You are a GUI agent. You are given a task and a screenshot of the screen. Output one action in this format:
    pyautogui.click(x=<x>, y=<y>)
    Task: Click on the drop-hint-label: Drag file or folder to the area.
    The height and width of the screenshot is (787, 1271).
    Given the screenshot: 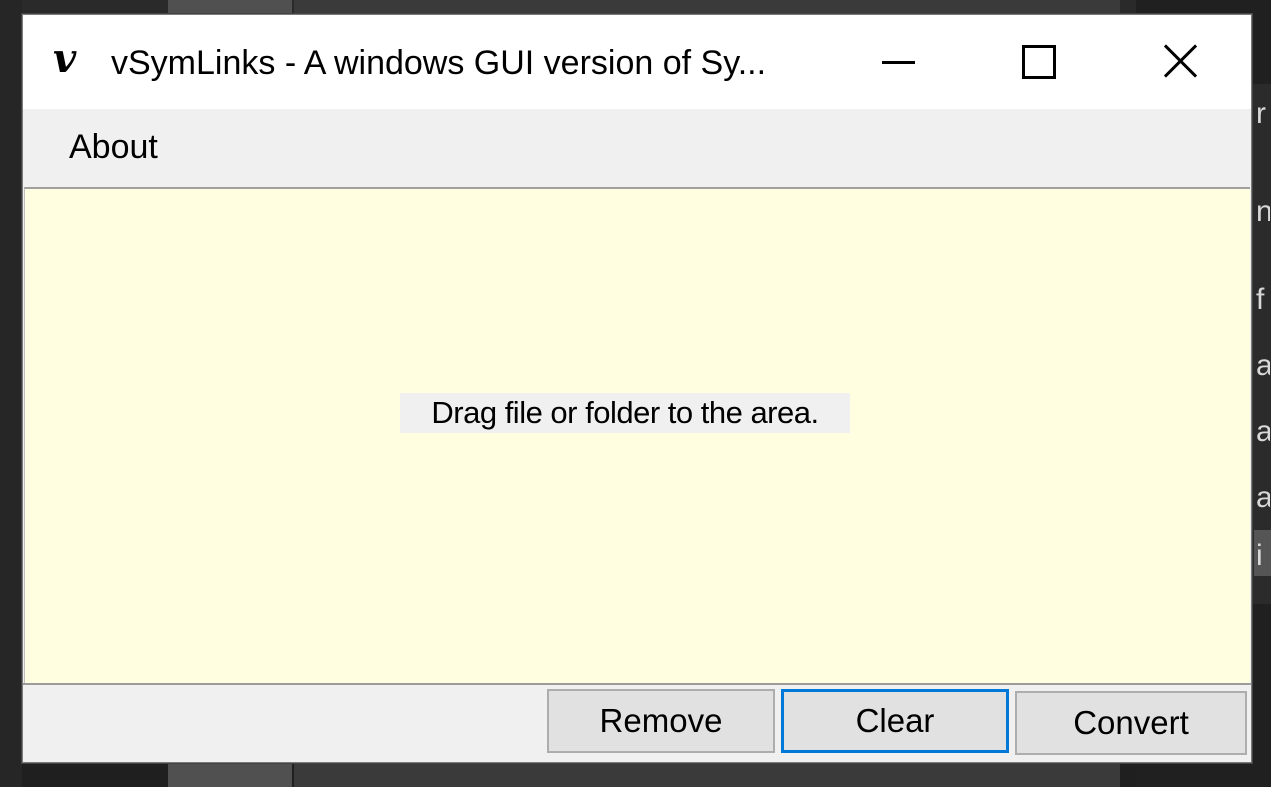 What is the action you would take?
    pyautogui.click(x=625, y=413)
    